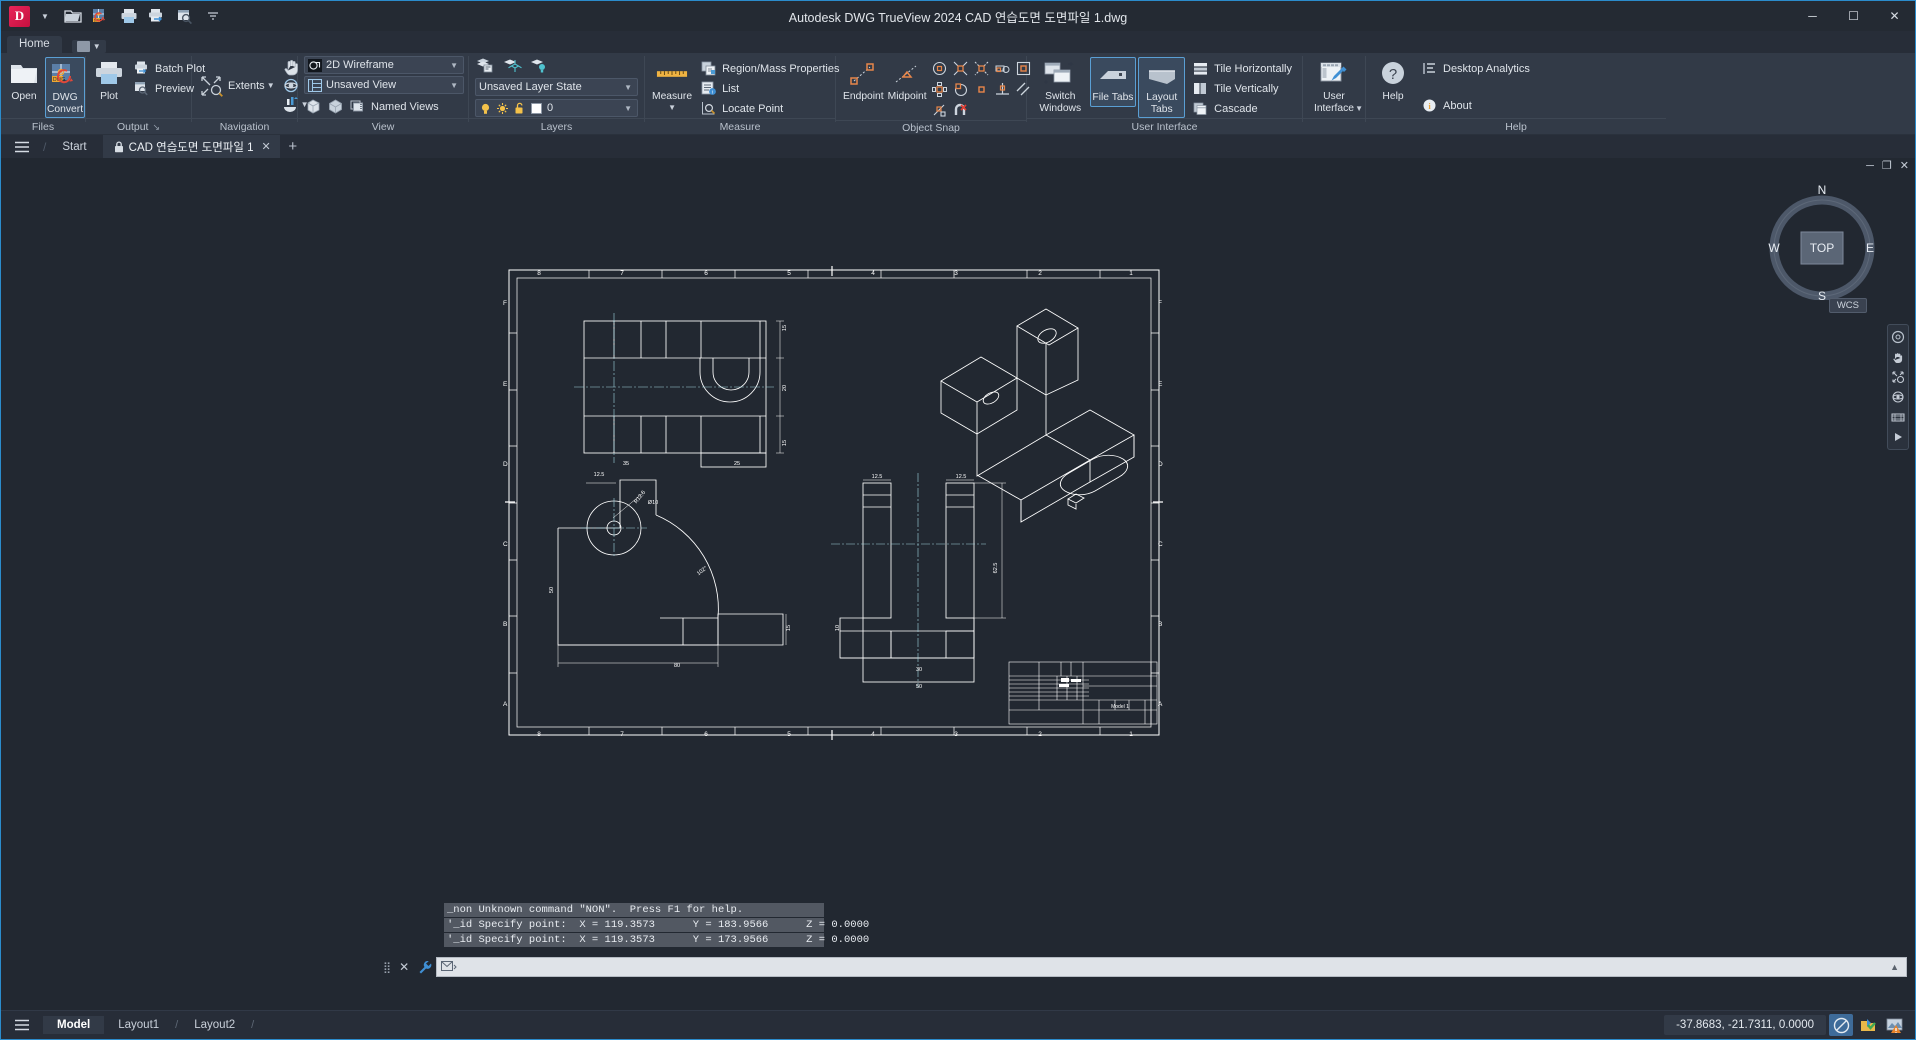 Image resolution: width=1916 pixels, height=1040 pixels. I want to click on status-menu-button, so click(22, 1025).